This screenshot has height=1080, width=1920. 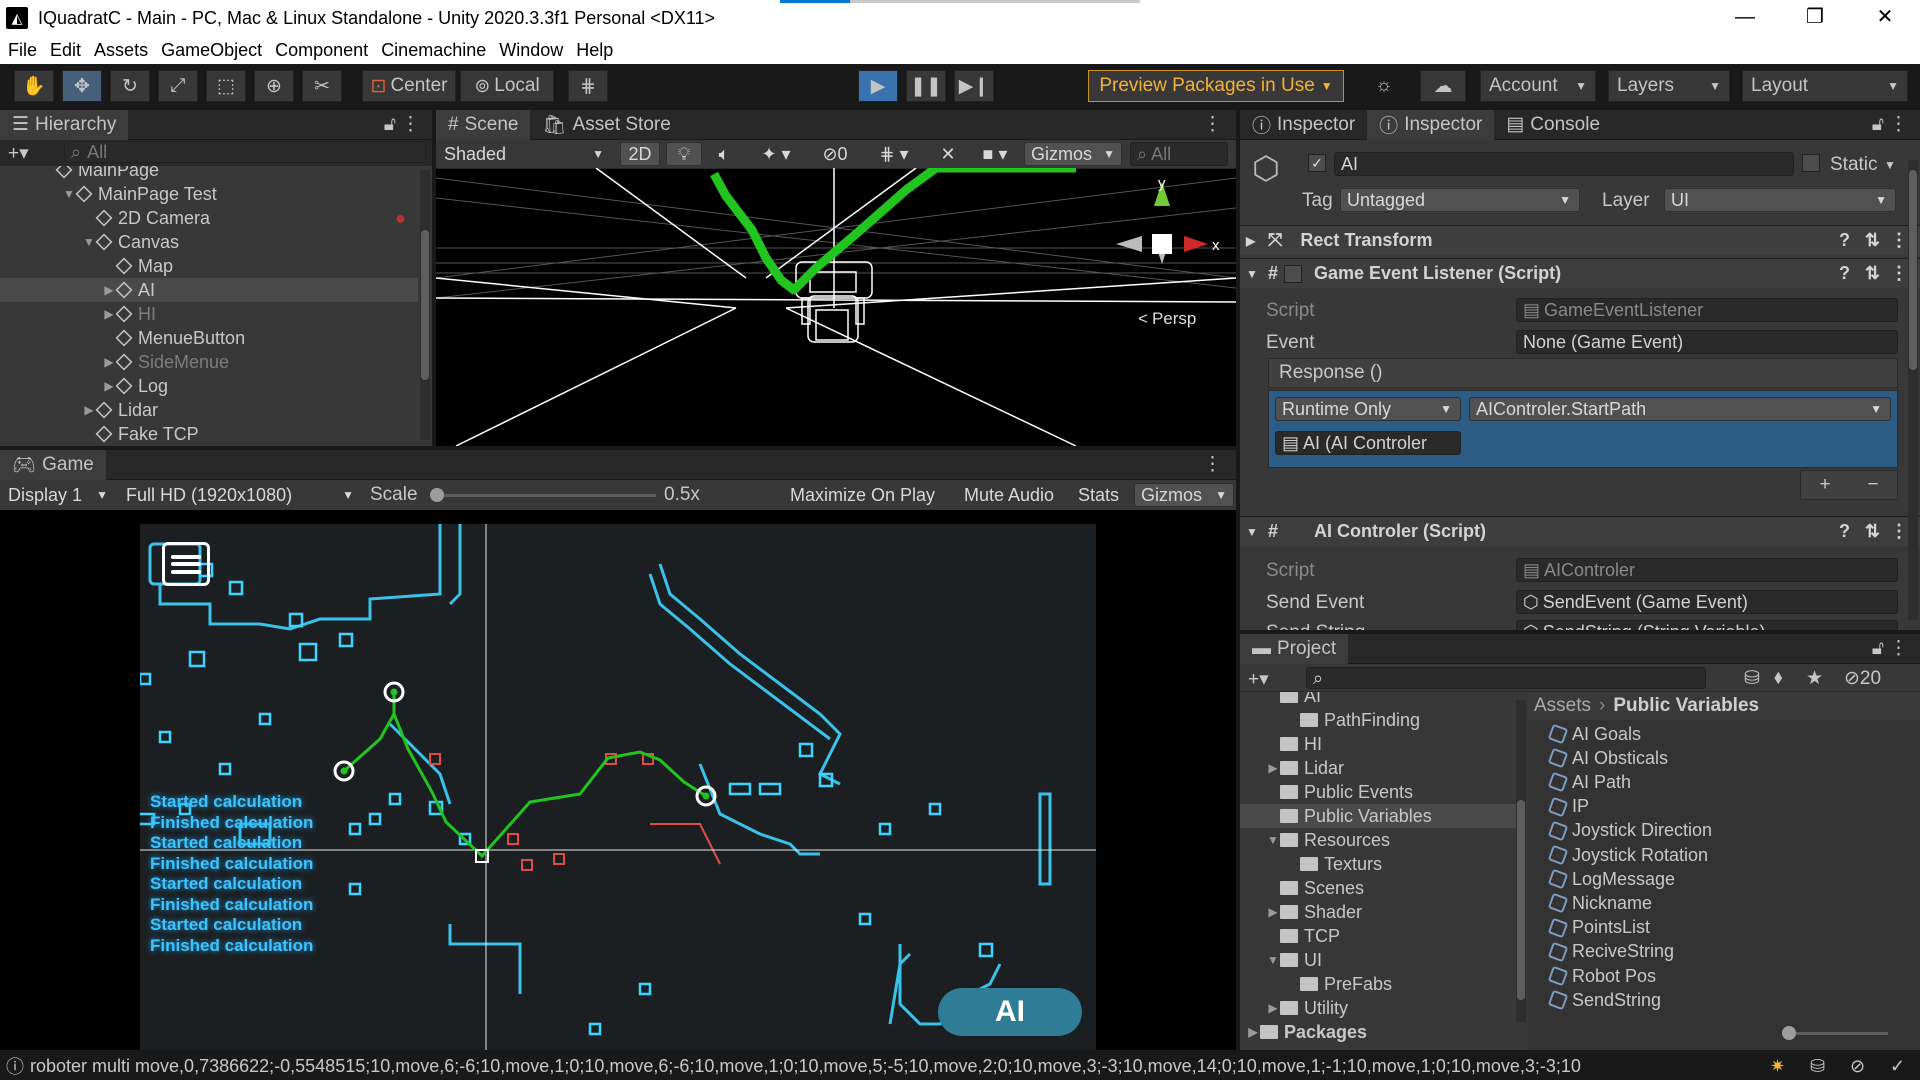 I want to click on help-icon: ?, so click(x=1844, y=273).